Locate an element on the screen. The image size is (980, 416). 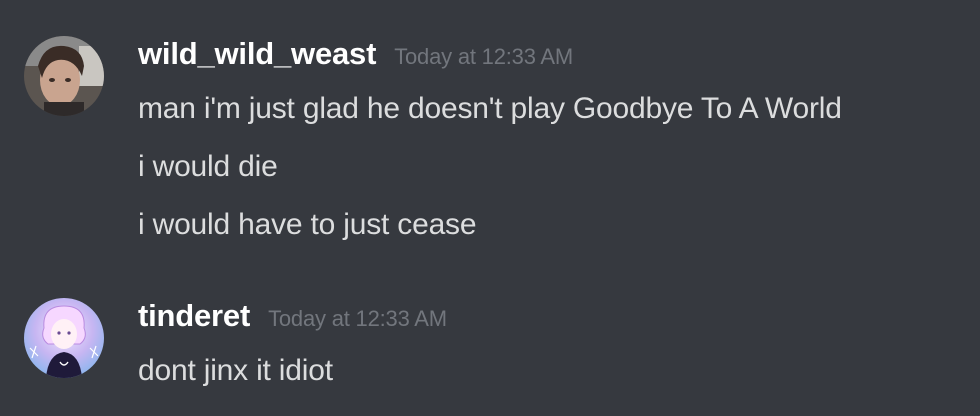
username: wild_wild_weast is located at coordinates (257, 54).